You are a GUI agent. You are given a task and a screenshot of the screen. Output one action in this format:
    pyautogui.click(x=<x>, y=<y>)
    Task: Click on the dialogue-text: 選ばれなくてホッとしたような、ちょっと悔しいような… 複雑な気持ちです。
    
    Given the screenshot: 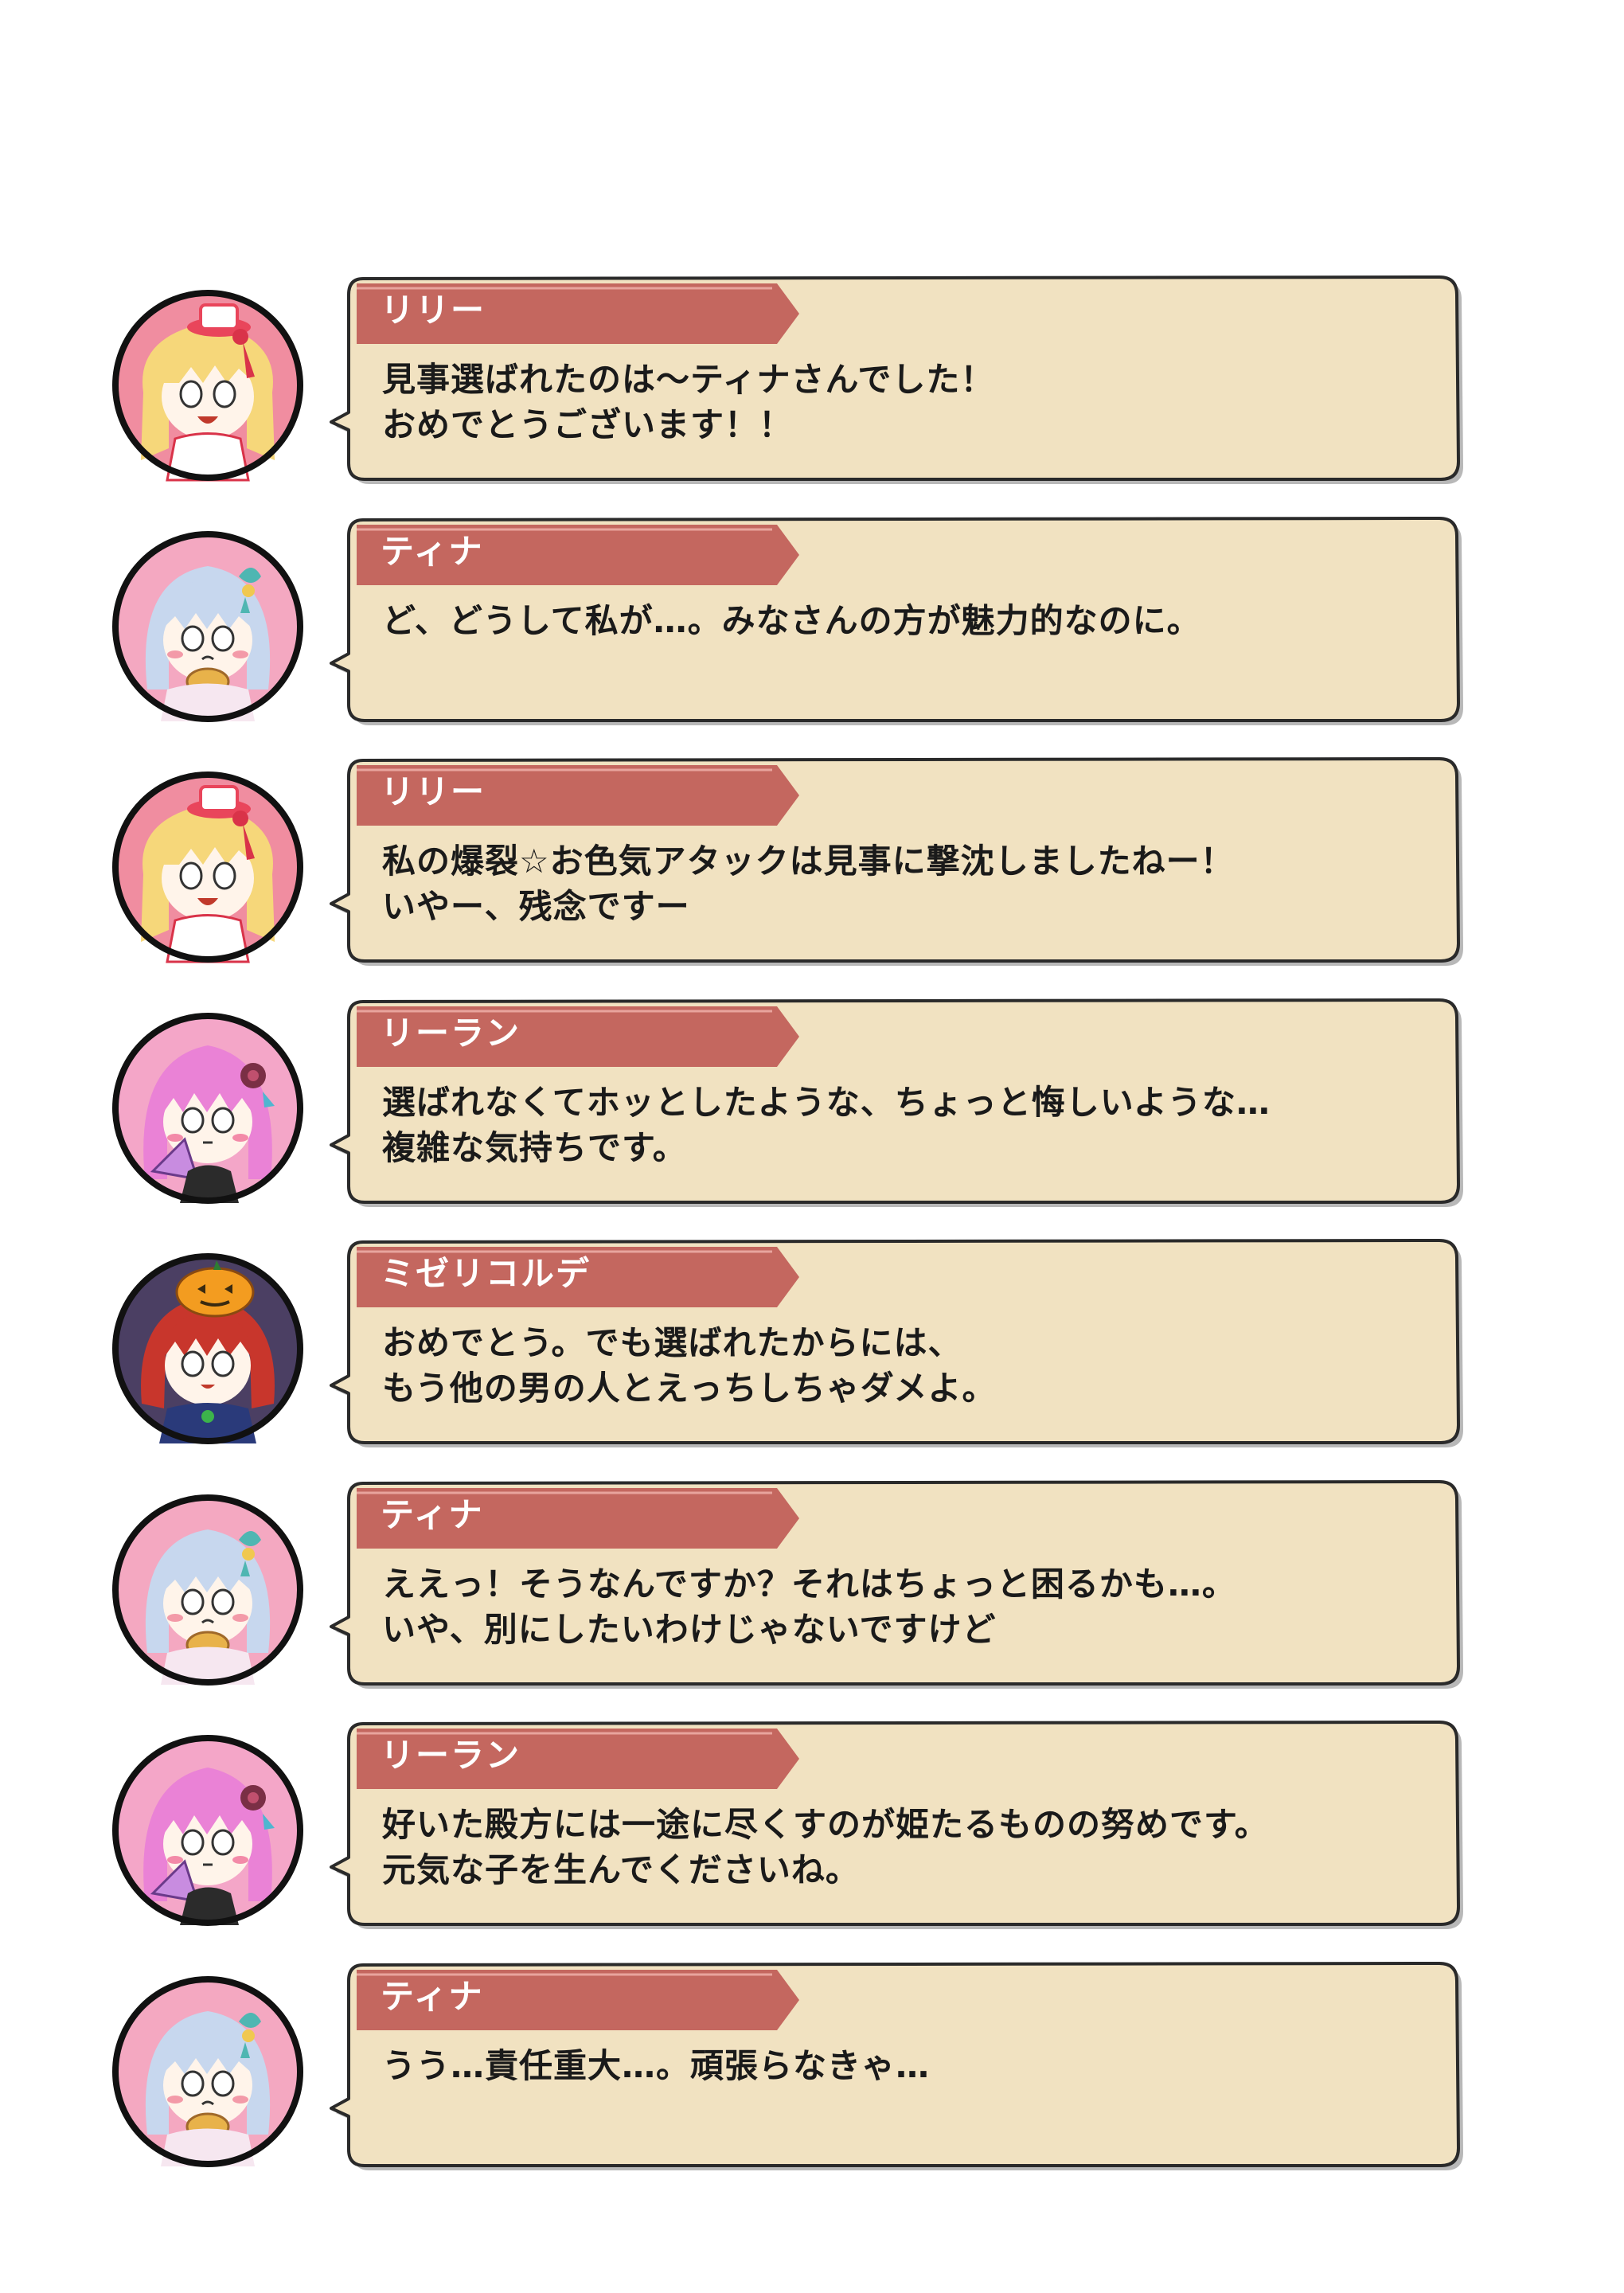 What is the action you would take?
    pyautogui.click(x=899, y=1125)
    